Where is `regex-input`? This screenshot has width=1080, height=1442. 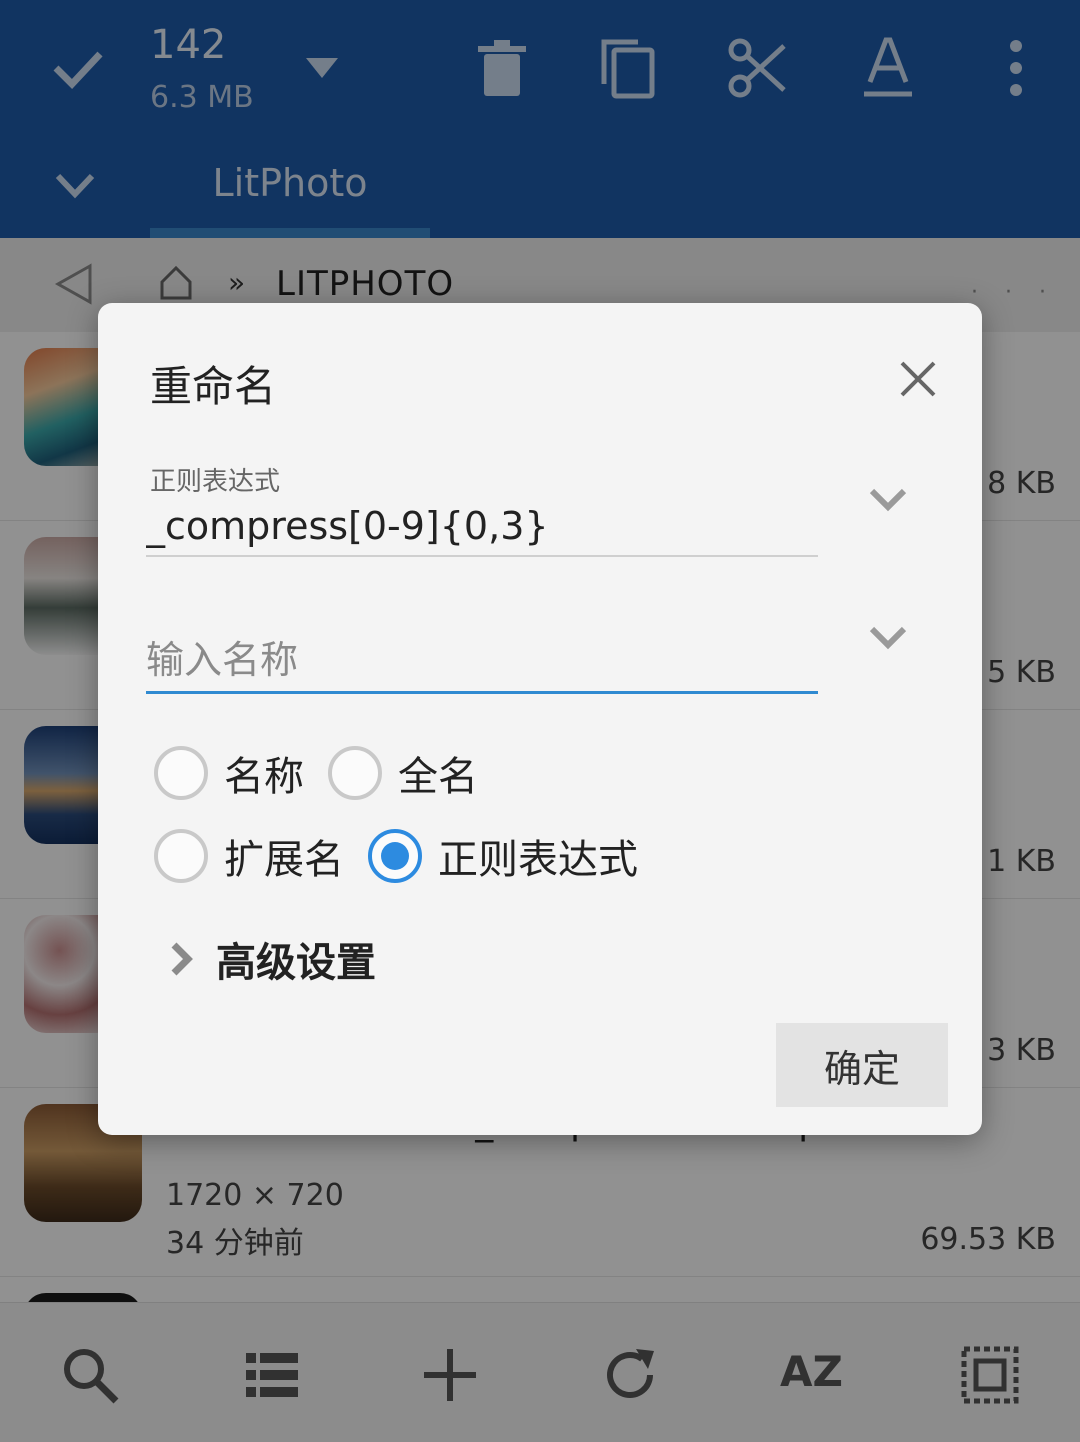
regex-input is located at coordinates (482, 526).